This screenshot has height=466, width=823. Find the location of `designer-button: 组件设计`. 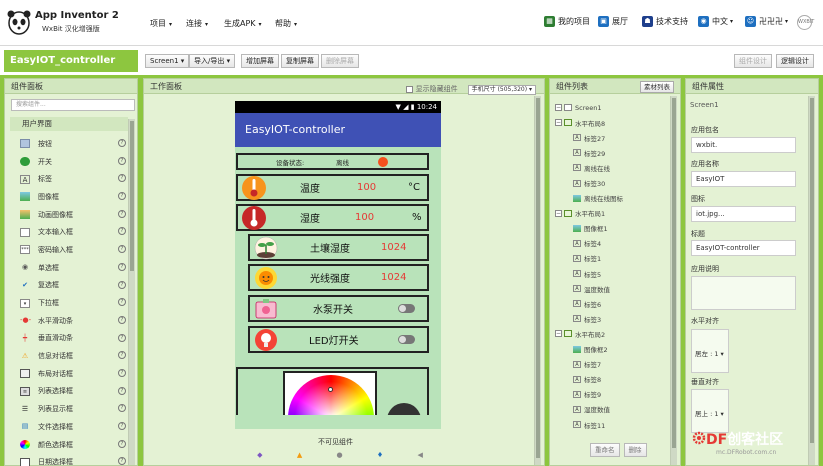

designer-button: 组件设计 is located at coordinates (753, 61).